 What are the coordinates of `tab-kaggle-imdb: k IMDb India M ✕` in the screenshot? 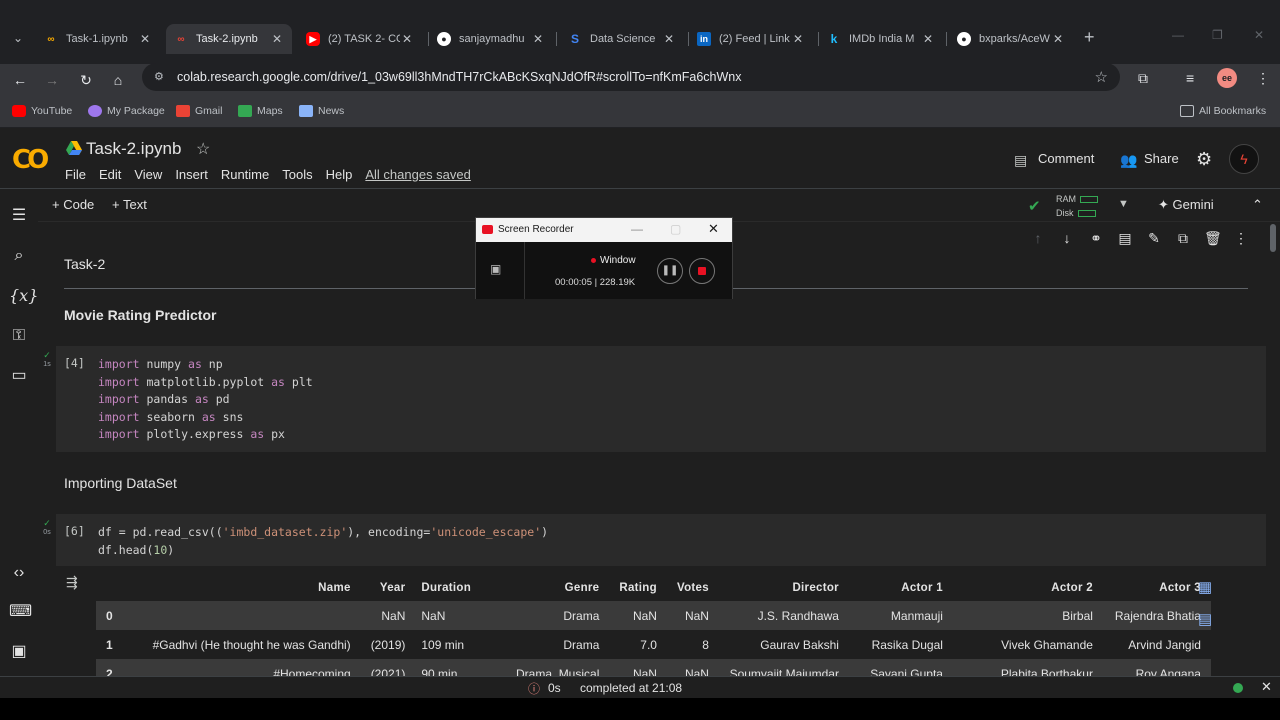 It's located at (881, 39).